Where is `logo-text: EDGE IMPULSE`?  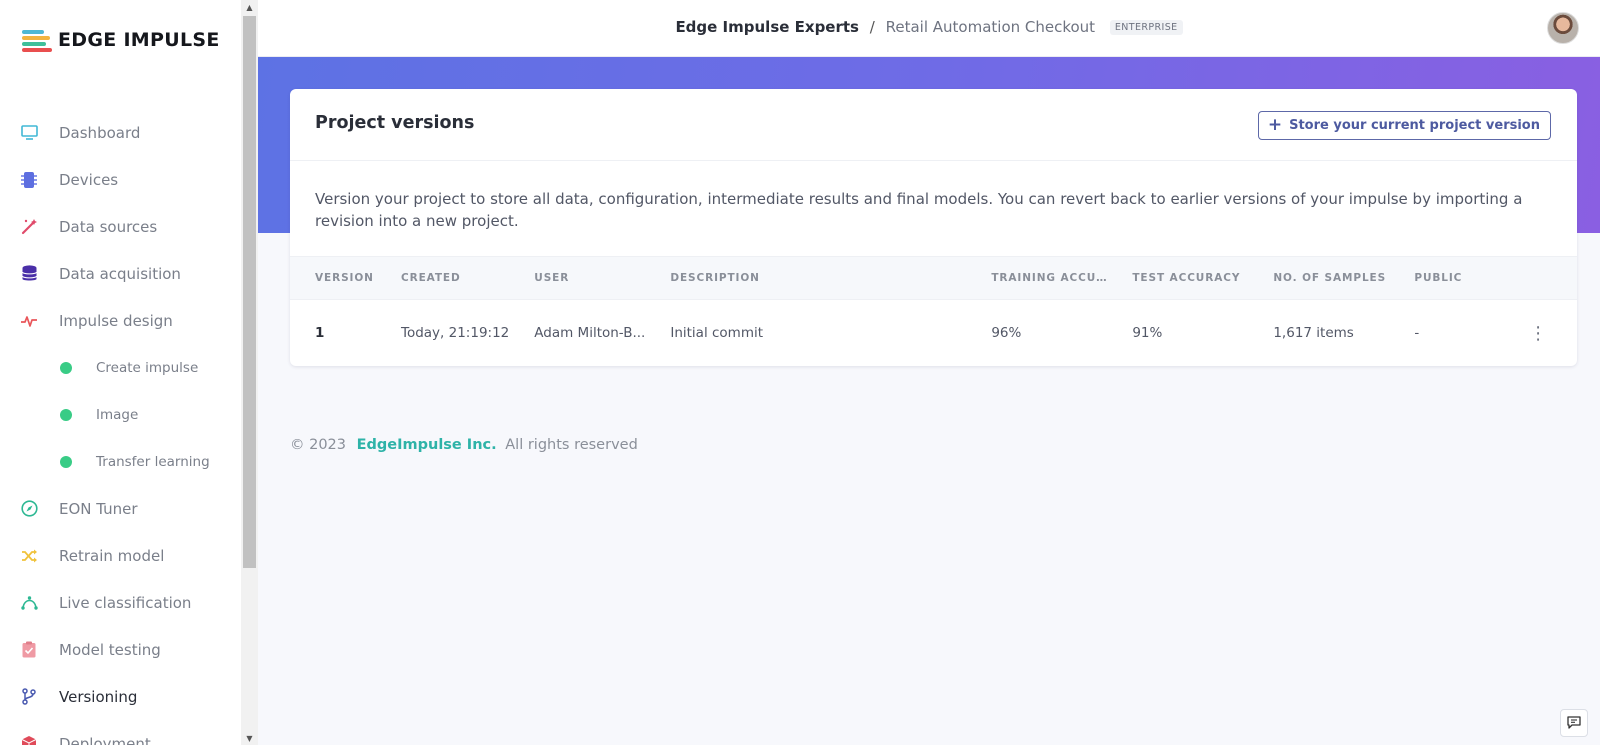
logo-text: EDGE IMPULSE is located at coordinates (139, 40).